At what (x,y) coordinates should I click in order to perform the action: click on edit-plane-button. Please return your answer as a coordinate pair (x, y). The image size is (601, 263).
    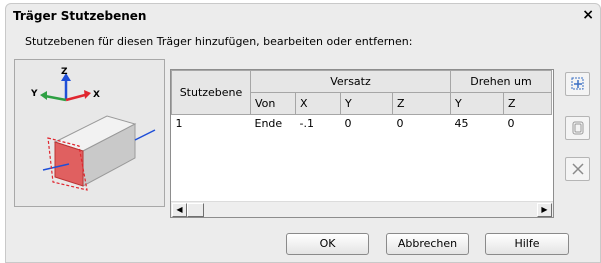
    Looking at the image, I should click on (577, 128).